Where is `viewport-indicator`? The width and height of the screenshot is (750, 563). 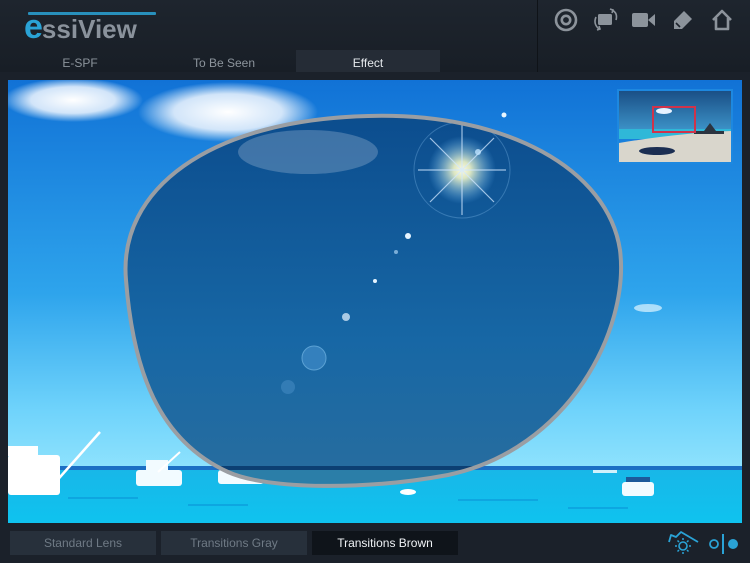 viewport-indicator is located at coordinates (674, 119).